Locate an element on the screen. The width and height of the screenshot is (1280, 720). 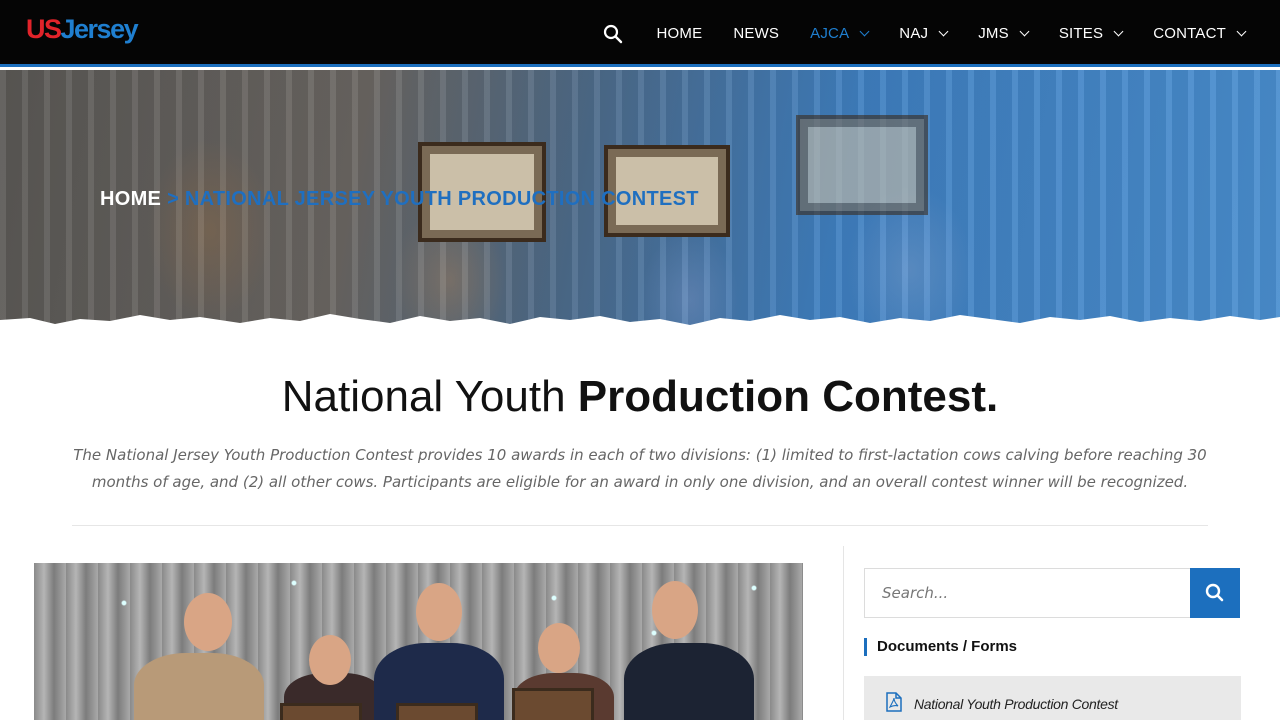
award-winners-photo is located at coordinates (418, 641).